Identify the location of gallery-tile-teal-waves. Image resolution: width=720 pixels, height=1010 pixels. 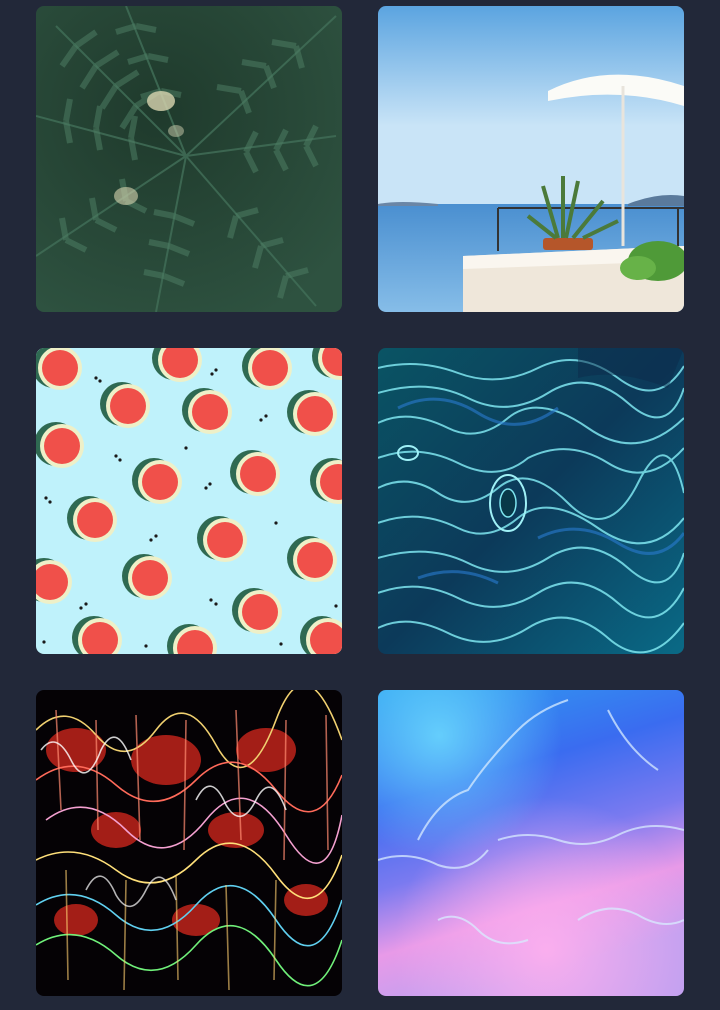
(531, 501).